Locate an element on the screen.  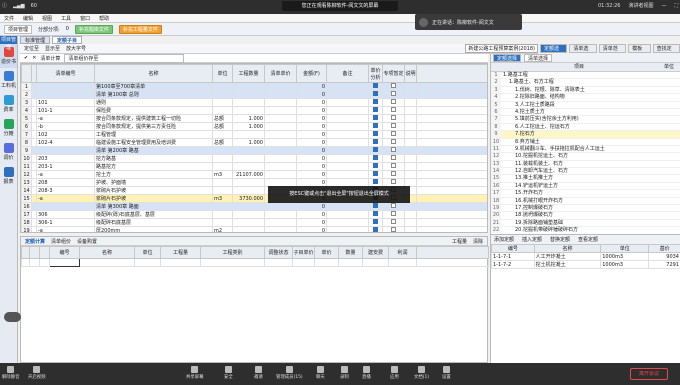
supplement-qty-button: 补充工程量文件 is located at coordinates (140, 29).